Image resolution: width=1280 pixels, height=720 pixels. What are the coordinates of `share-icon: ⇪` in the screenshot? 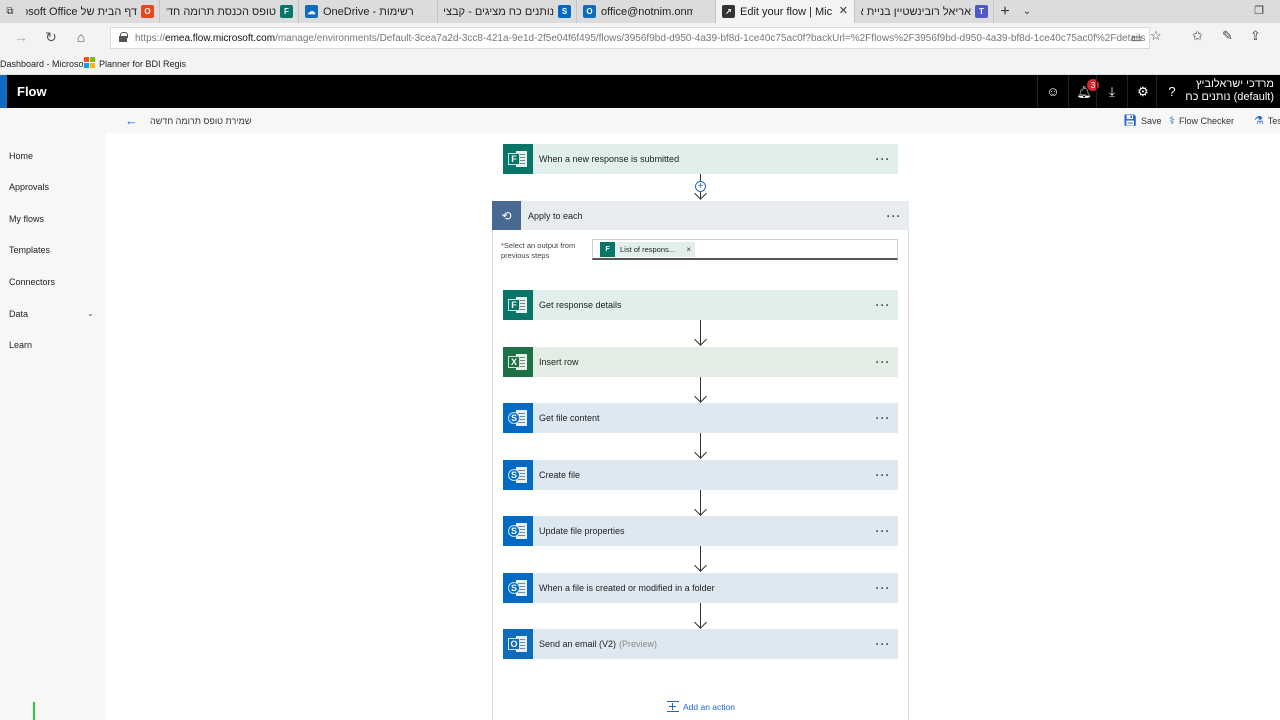 It's located at (1255, 36).